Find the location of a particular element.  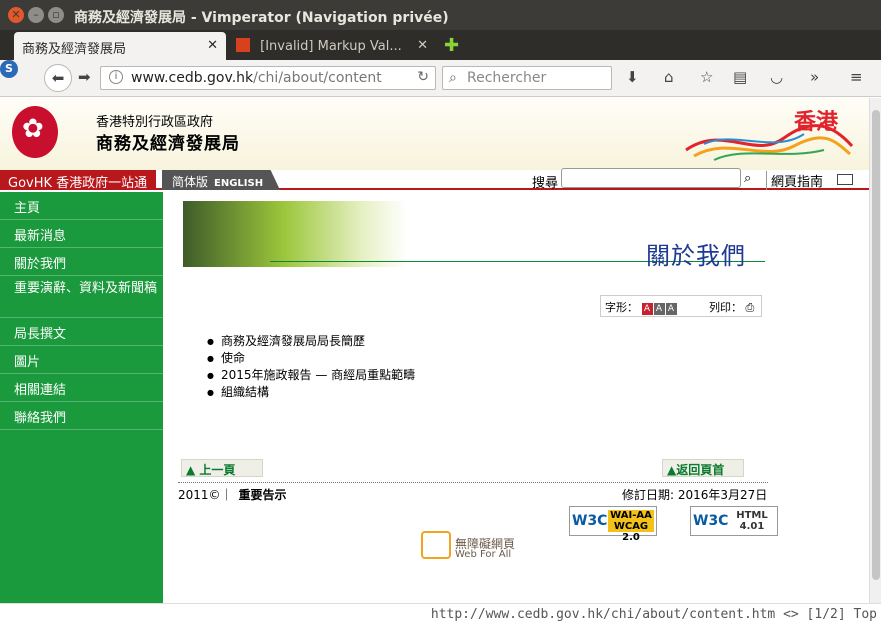

simplified-chinese-link: 简体版 is located at coordinates (190, 182).